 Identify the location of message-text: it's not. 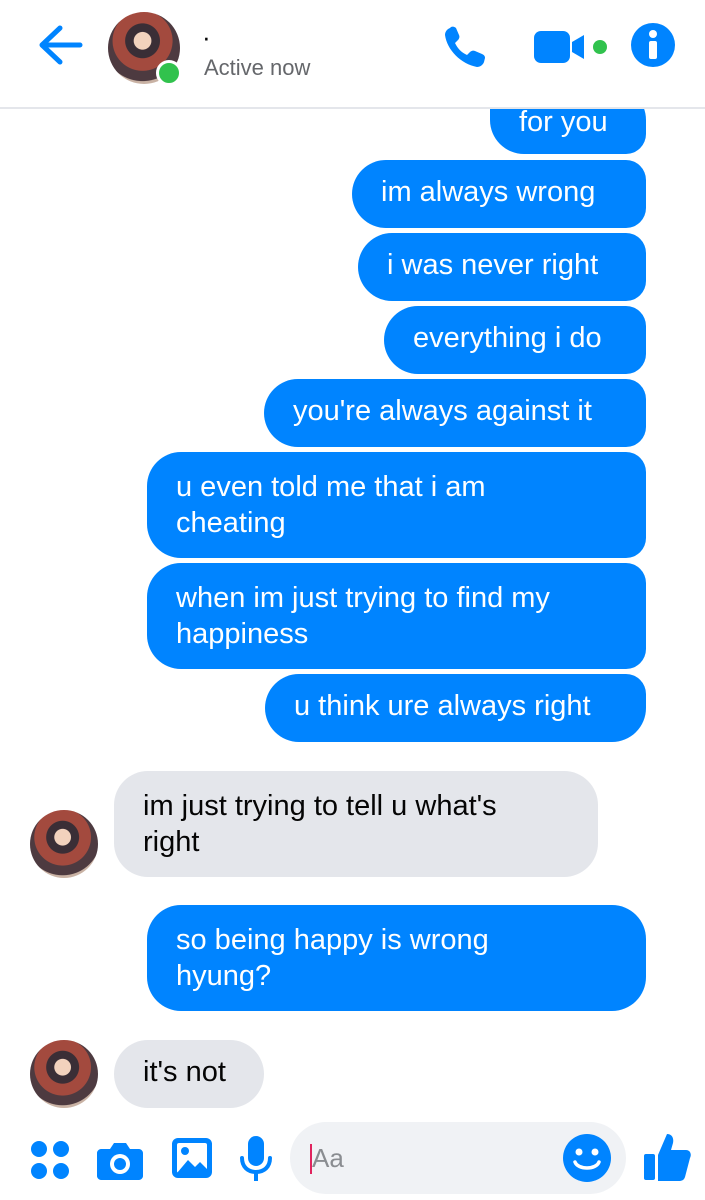
(184, 1072).